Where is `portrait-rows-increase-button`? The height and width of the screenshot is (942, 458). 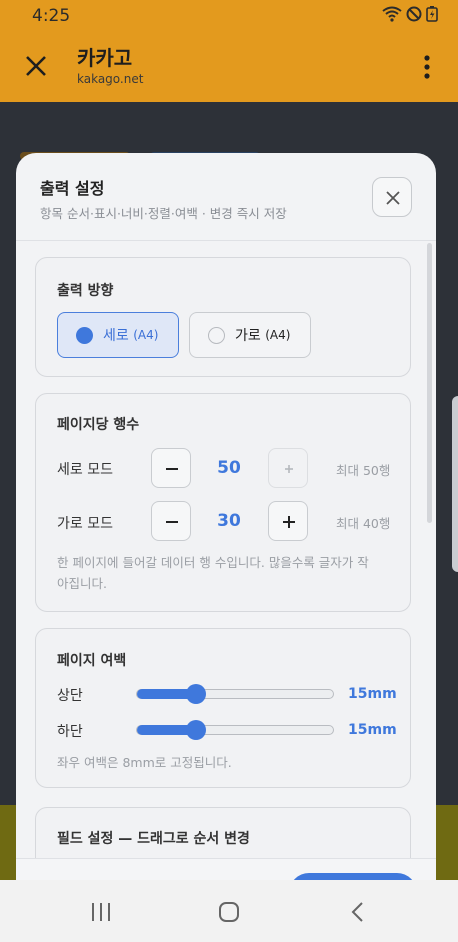 portrait-rows-increase-button is located at coordinates (288, 468).